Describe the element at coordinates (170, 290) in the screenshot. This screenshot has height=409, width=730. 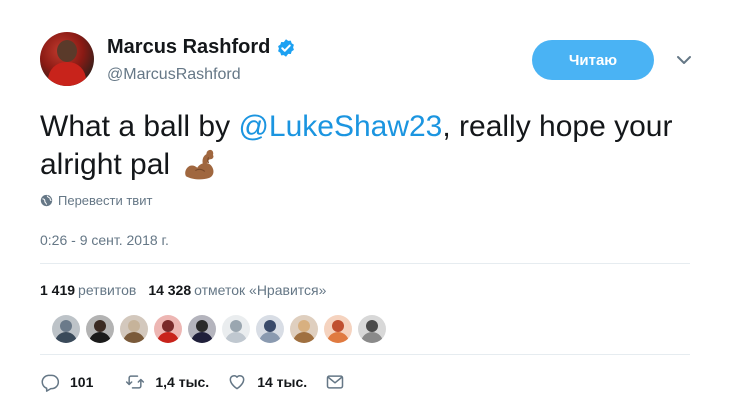
I see `likes-count: 14 328` at that location.